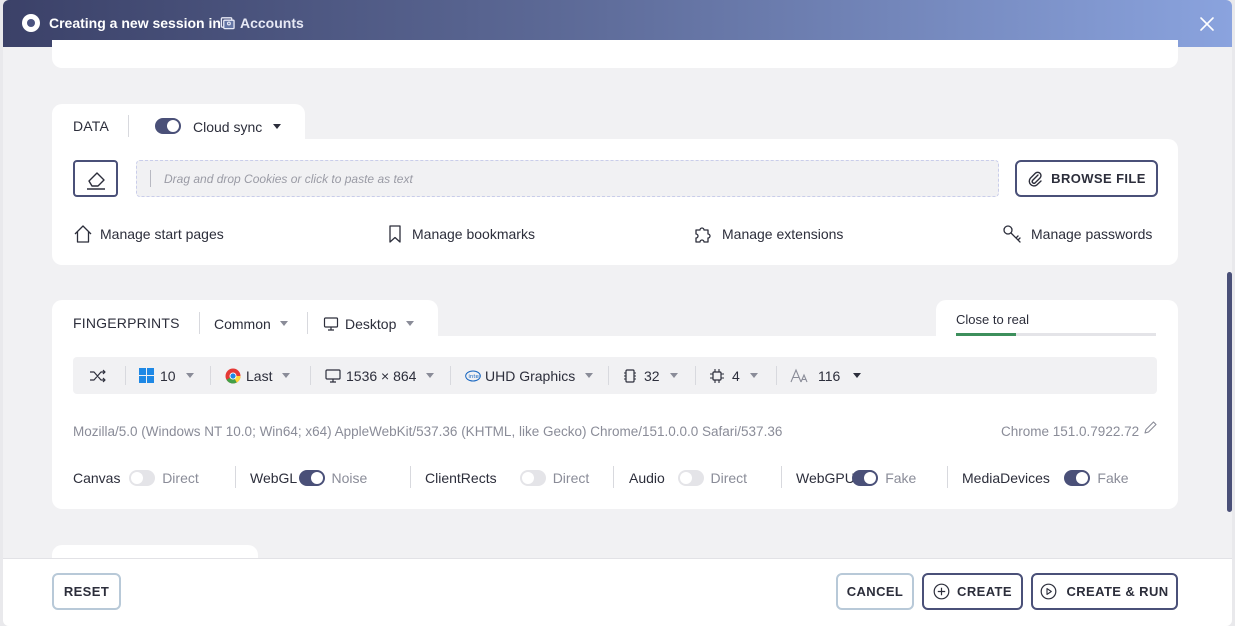  I want to click on play-circle-icon, so click(1049, 591).